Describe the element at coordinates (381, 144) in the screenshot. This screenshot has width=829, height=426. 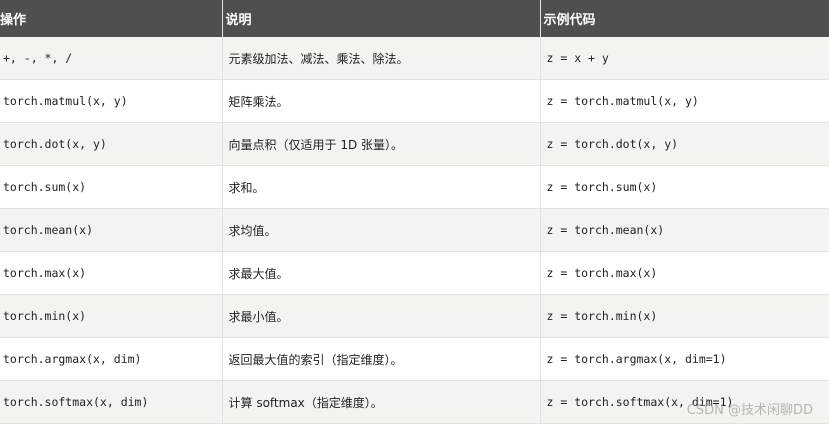
I see `description-cell: 向量点积（仅适用于 1D 张量）。` at that location.